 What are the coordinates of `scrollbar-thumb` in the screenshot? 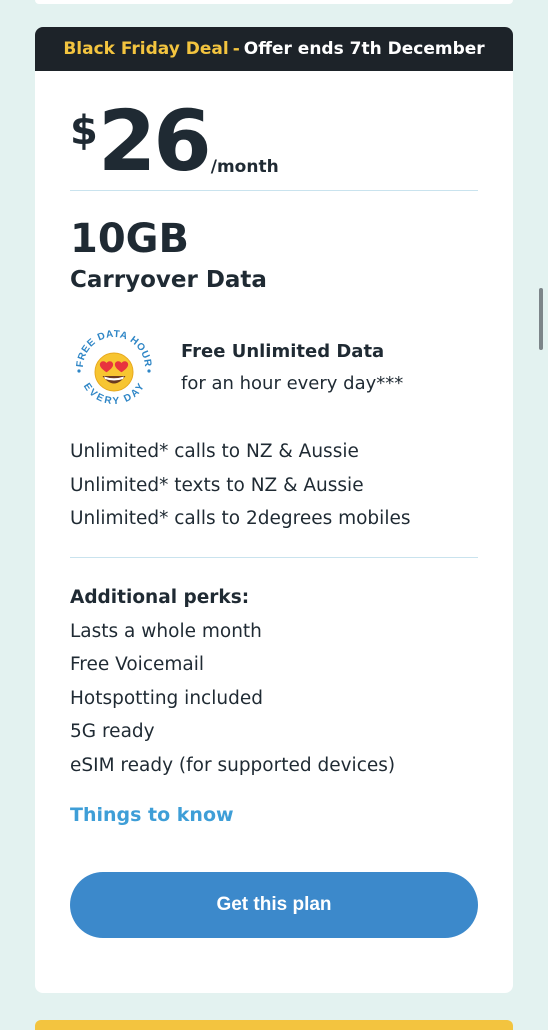 It's located at (541, 319).